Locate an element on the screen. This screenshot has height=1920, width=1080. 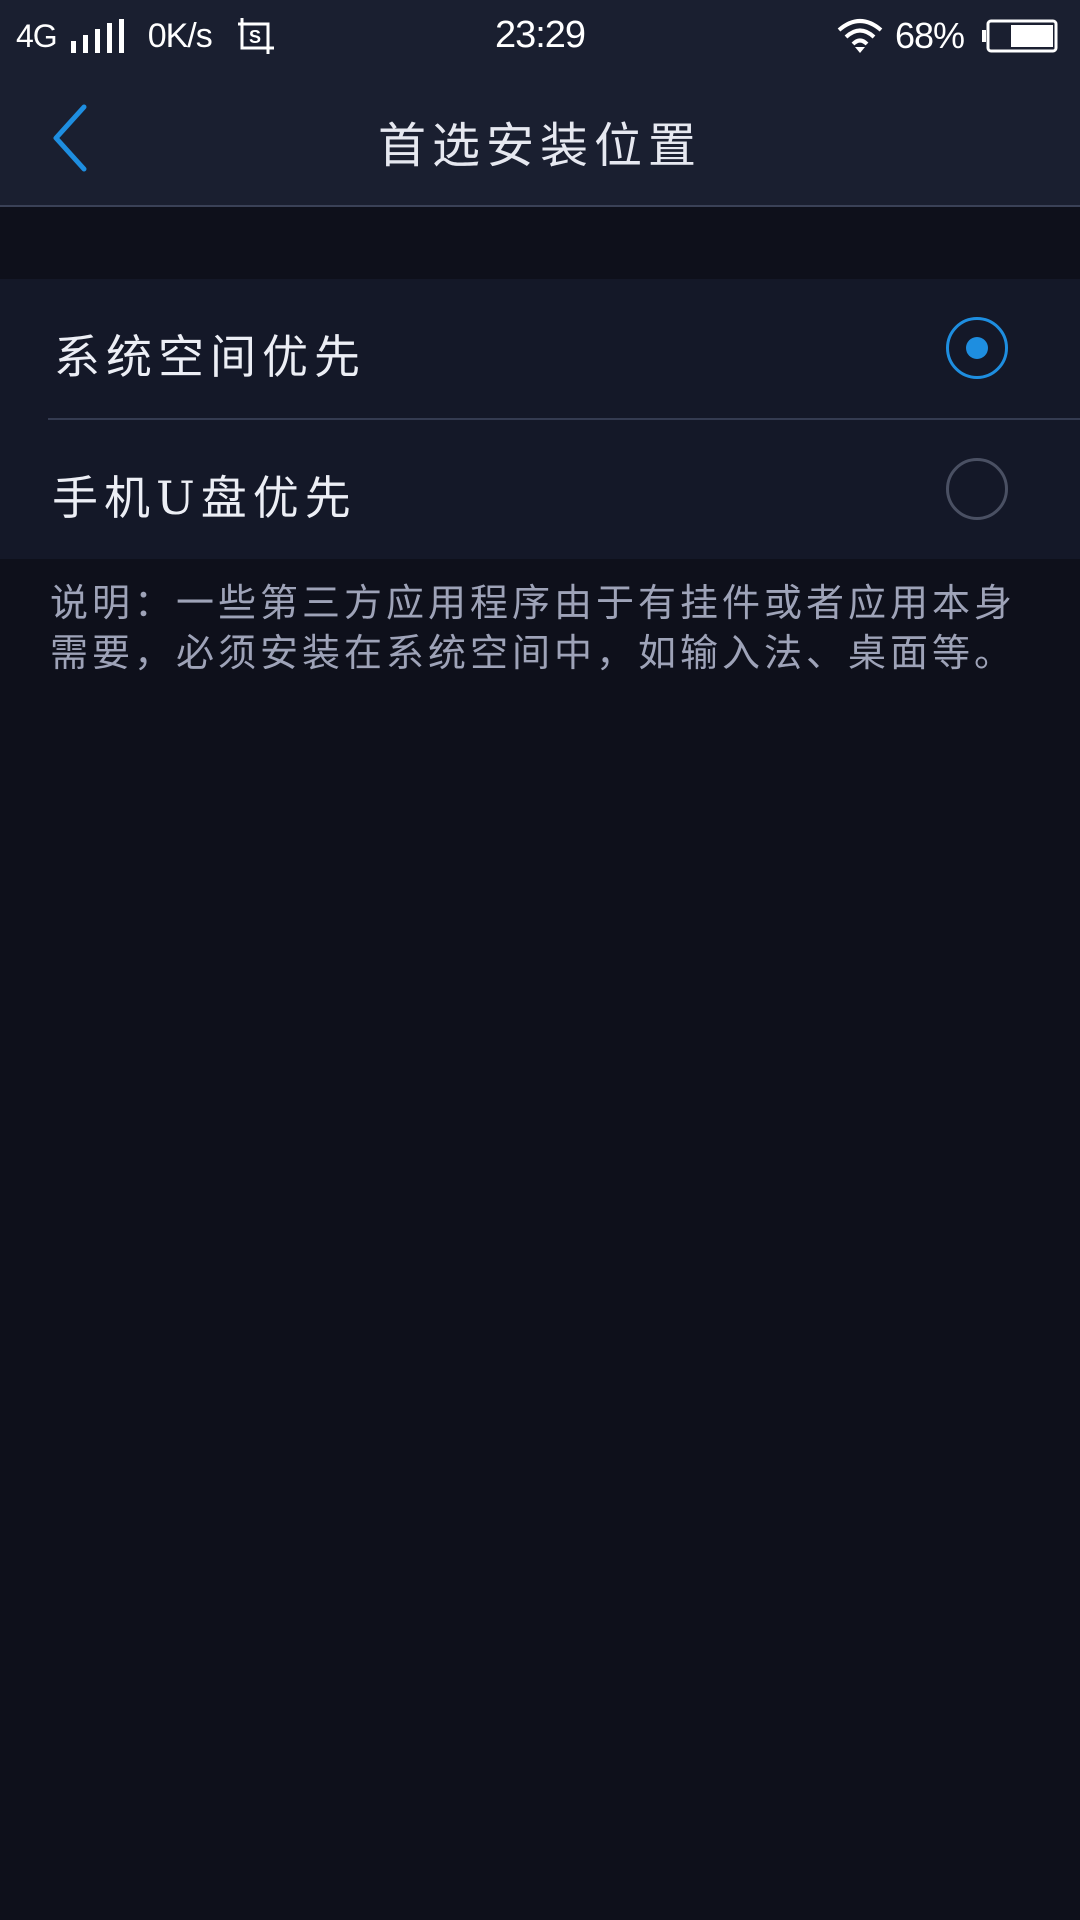
wifi-icon is located at coordinates (860, 36).